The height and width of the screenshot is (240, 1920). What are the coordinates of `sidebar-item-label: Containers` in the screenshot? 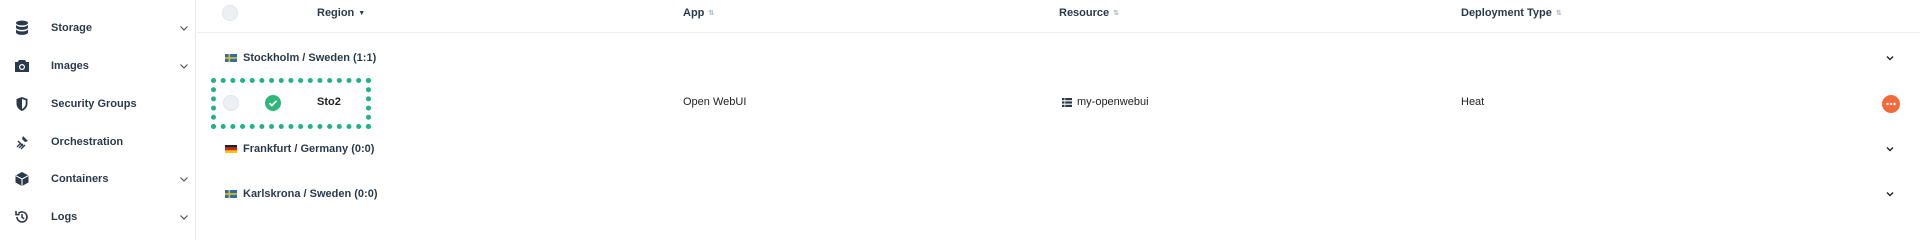 It's located at (80, 179).